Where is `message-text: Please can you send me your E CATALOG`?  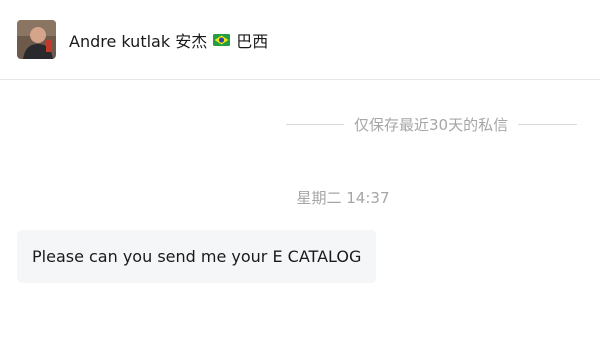
message-text: Please can you send me your E CATALOG is located at coordinates (197, 256).